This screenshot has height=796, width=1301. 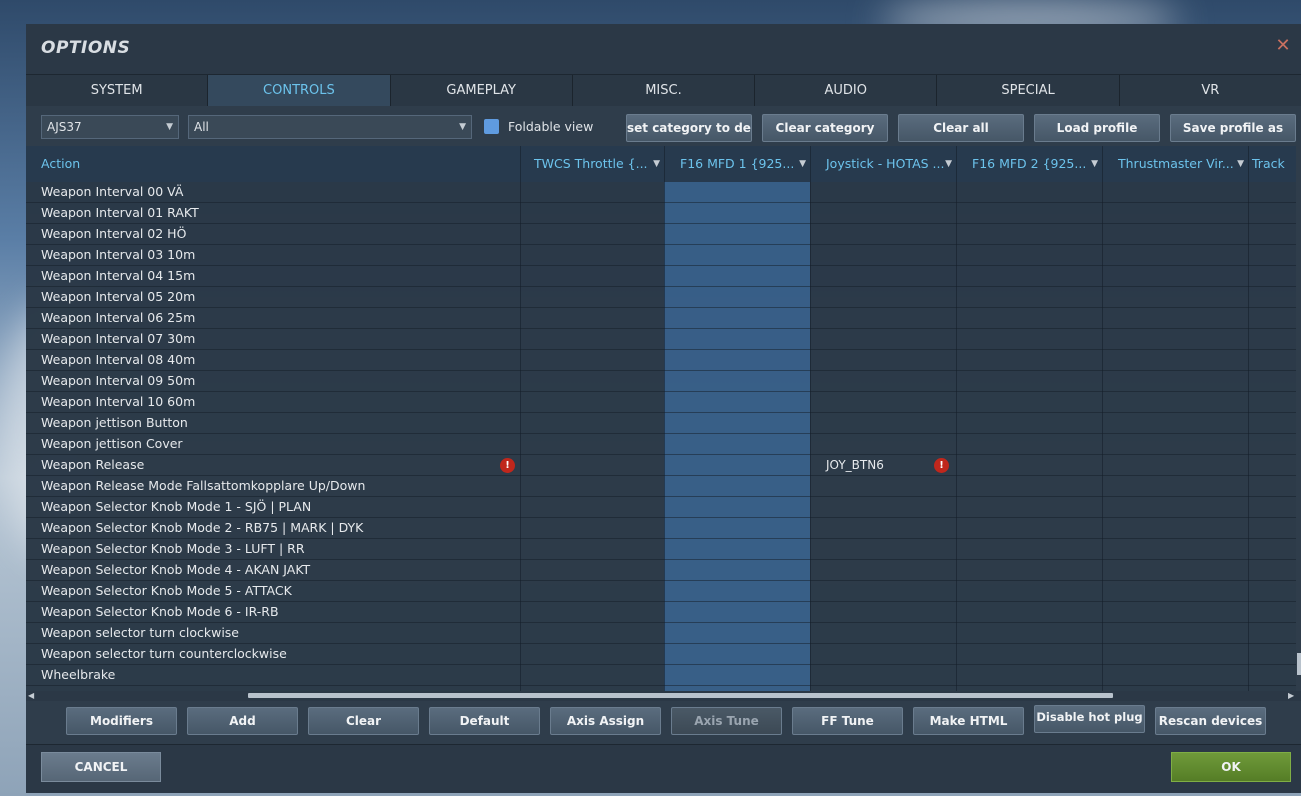 What do you see at coordinates (117, 91) in the screenshot?
I see `tab-system: SYSTEM` at bounding box center [117, 91].